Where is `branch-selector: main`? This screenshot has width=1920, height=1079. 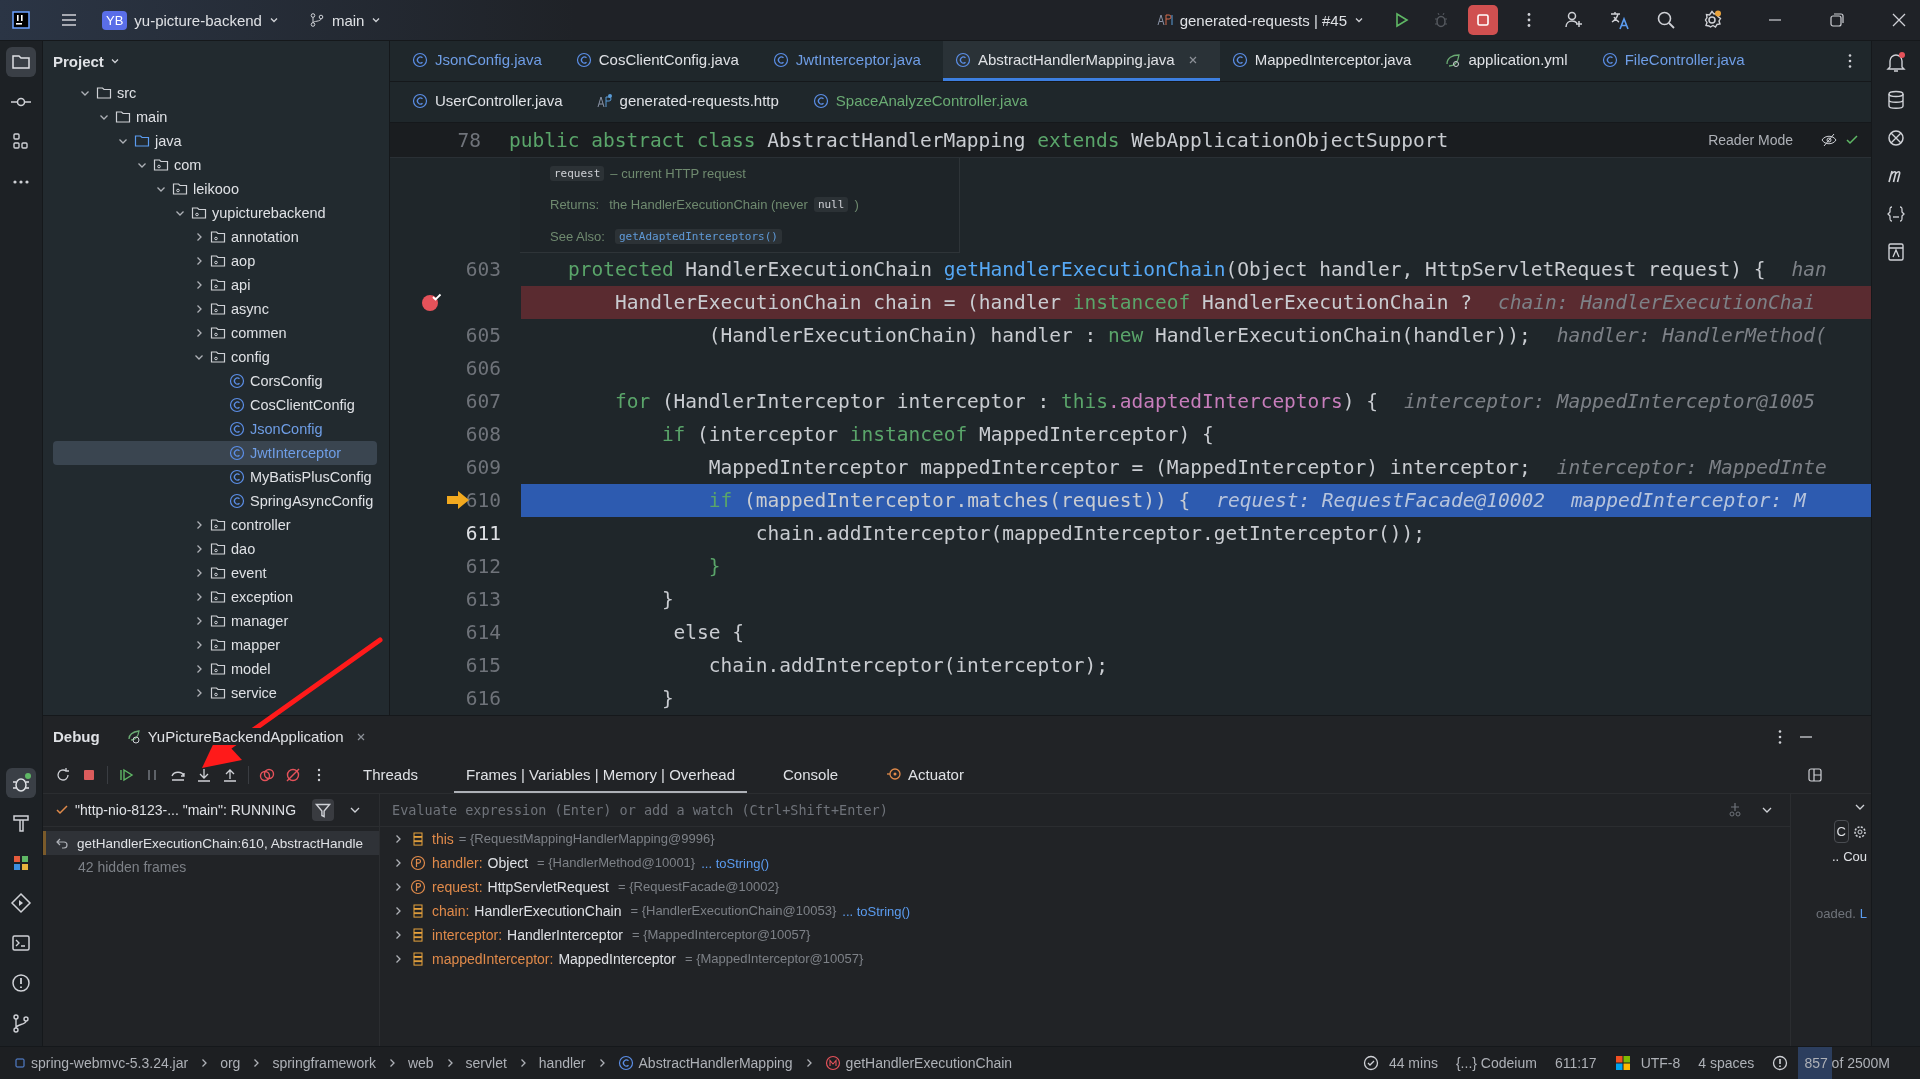 branch-selector: main is located at coordinates (345, 20).